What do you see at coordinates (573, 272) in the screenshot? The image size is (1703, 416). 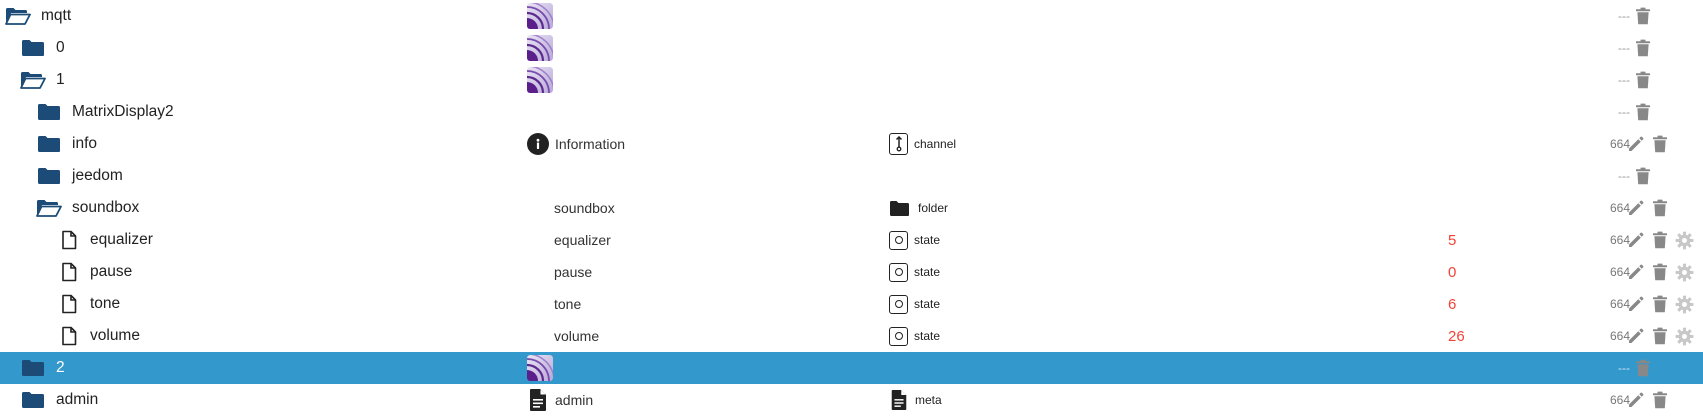 I see `role-text: pause` at bounding box center [573, 272].